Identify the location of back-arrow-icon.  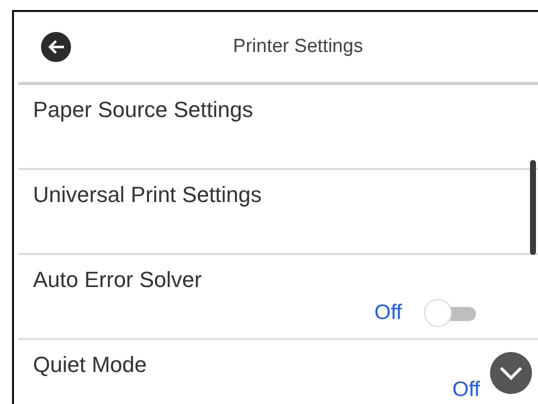
(56, 47).